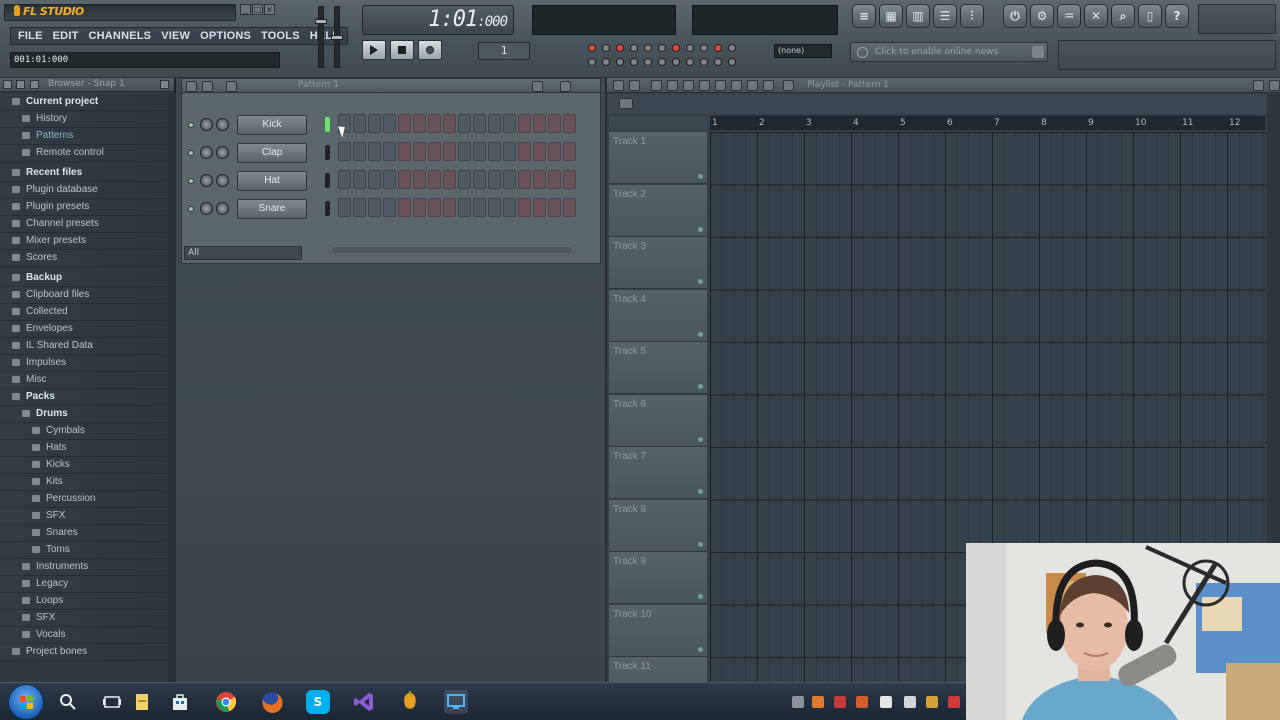 This screenshot has height=720, width=1280. What do you see at coordinates (34, 84) in the screenshot?
I see `view-icon` at bounding box center [34, 84].